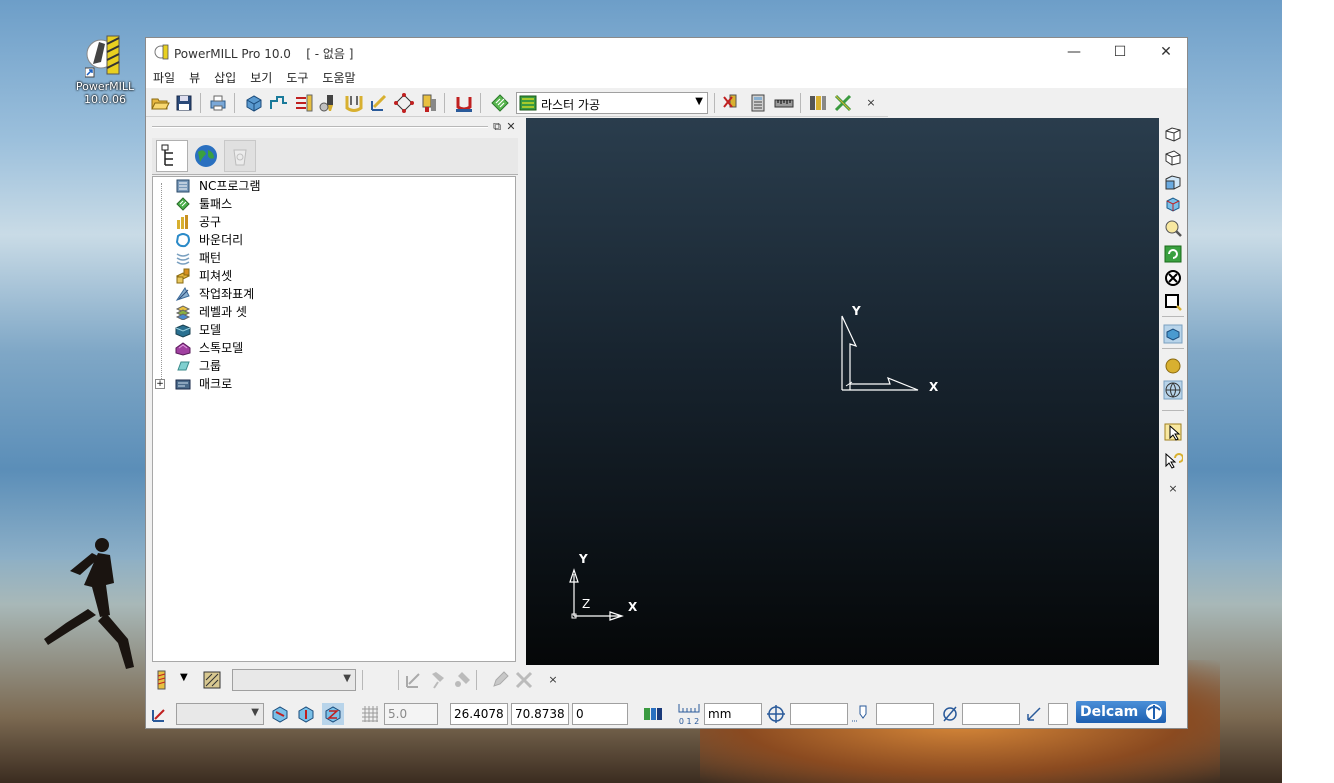  Describe the element at coordinates (220, 714) in the screenshot. I see `workplane-select: ▼` at that location.